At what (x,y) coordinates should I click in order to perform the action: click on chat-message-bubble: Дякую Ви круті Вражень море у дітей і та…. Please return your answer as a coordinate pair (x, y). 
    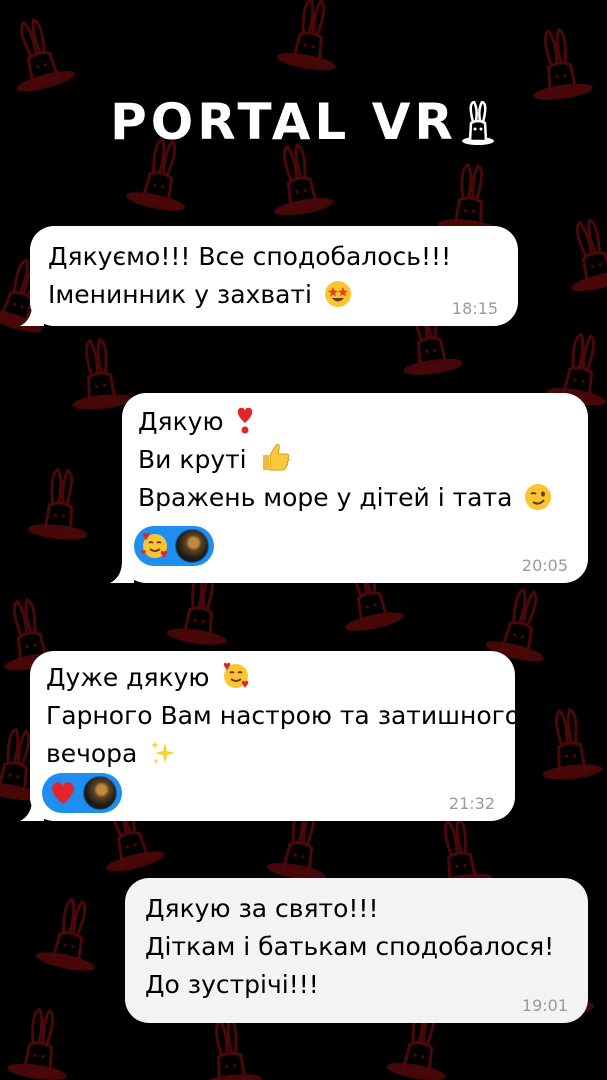
    Looking at the image, I should click on (349, 488).